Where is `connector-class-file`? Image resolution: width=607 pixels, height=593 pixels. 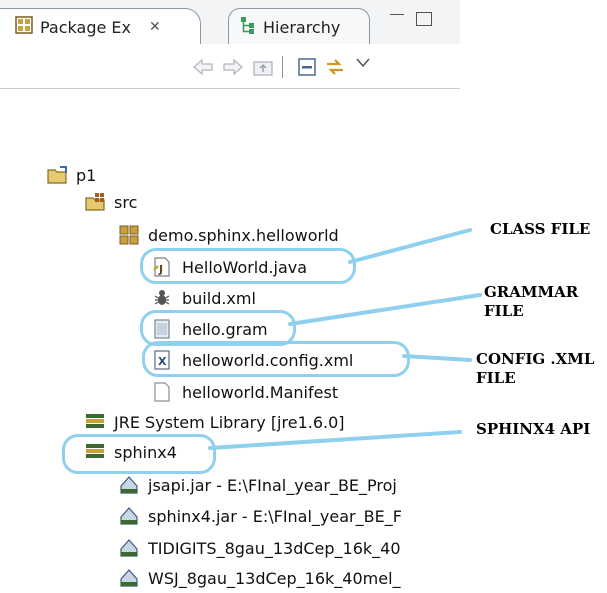
connector-class-file is located at coordinates (410, 246).